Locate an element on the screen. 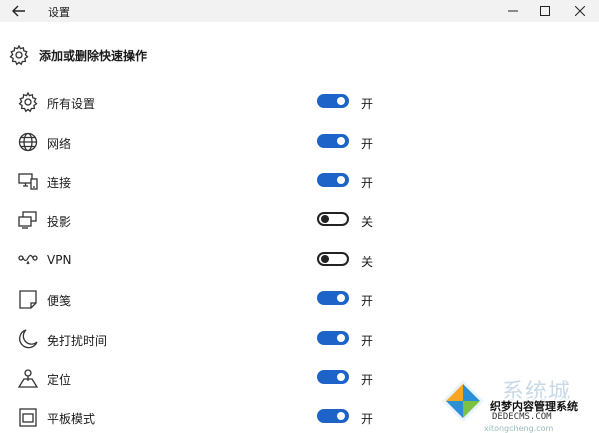  connect-icon is located at coordinates (28, 181).